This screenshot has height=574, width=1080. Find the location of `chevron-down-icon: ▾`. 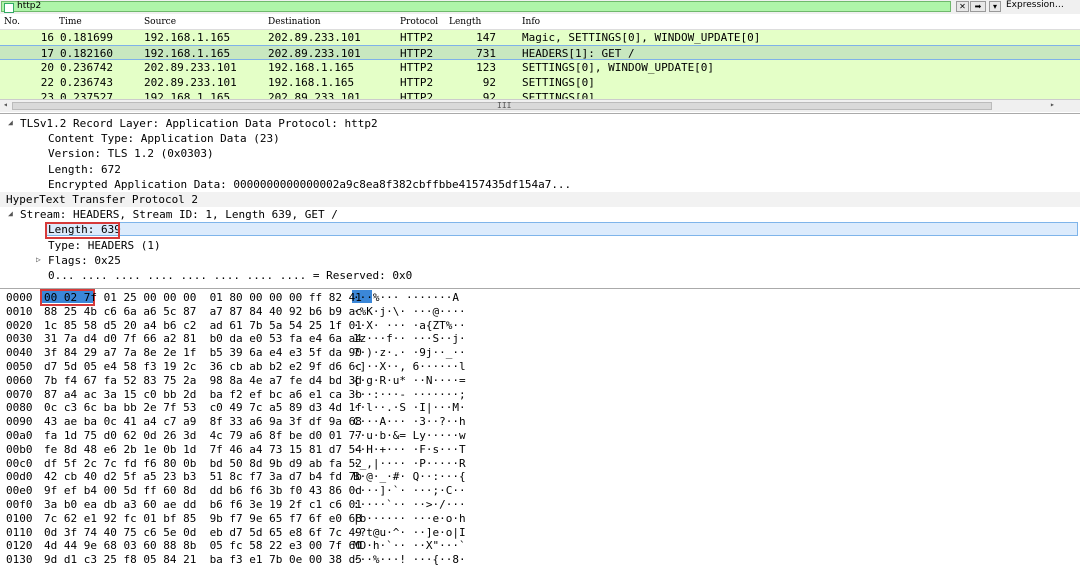

chevron-down-icon: ▾ is located at coordinates (995, 6).